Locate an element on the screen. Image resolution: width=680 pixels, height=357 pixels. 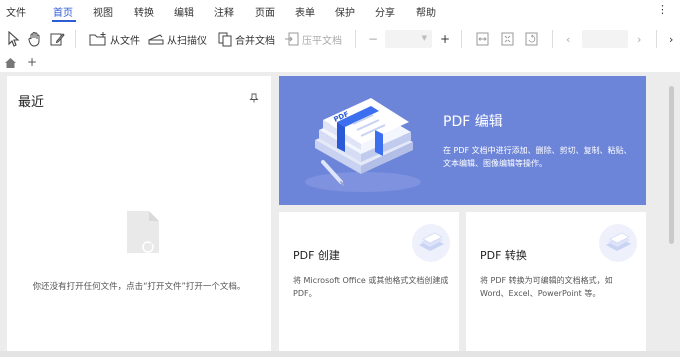
menu-share: 分享 is located at coordinates (385, 11).